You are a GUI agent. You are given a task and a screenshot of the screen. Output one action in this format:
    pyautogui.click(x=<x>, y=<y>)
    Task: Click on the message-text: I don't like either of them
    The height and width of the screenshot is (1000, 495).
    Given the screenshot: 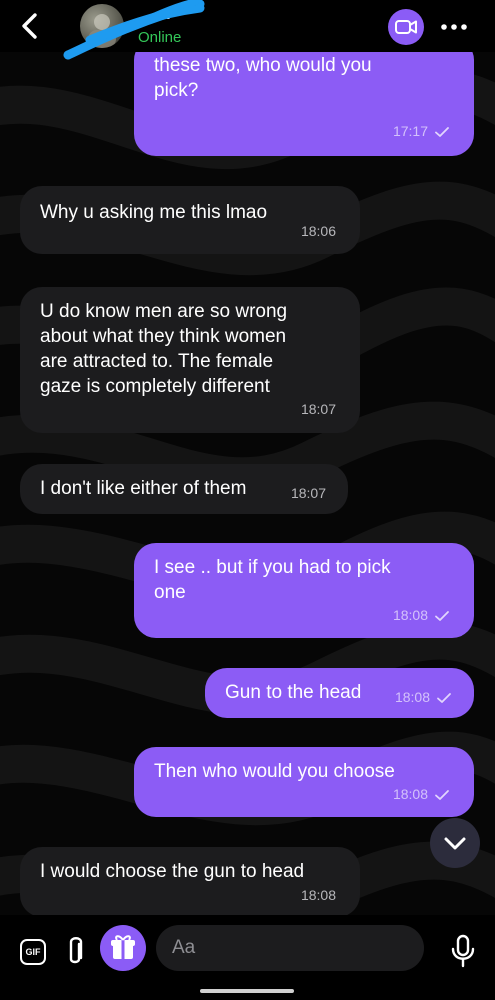 What is the action you would take?
    pyautogui.click(x=143, y=488)
    